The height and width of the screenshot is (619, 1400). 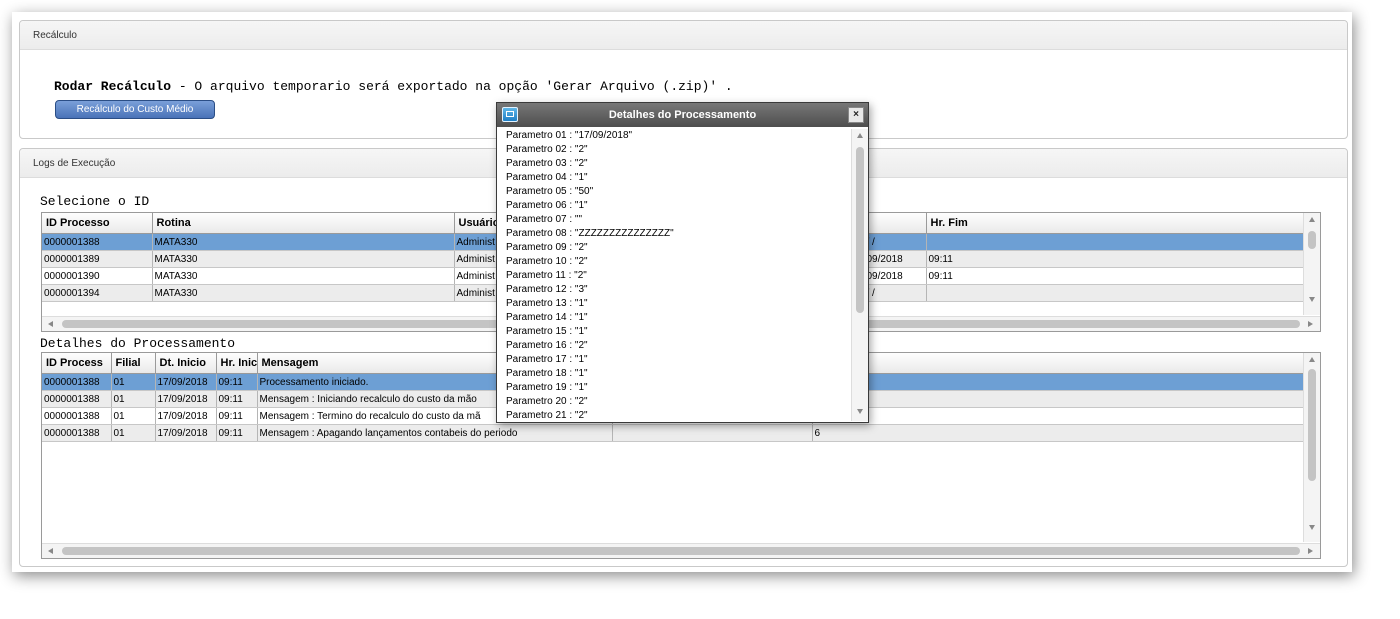 I want to click on details-grid-vscroll, so click(x=1311, y=447).